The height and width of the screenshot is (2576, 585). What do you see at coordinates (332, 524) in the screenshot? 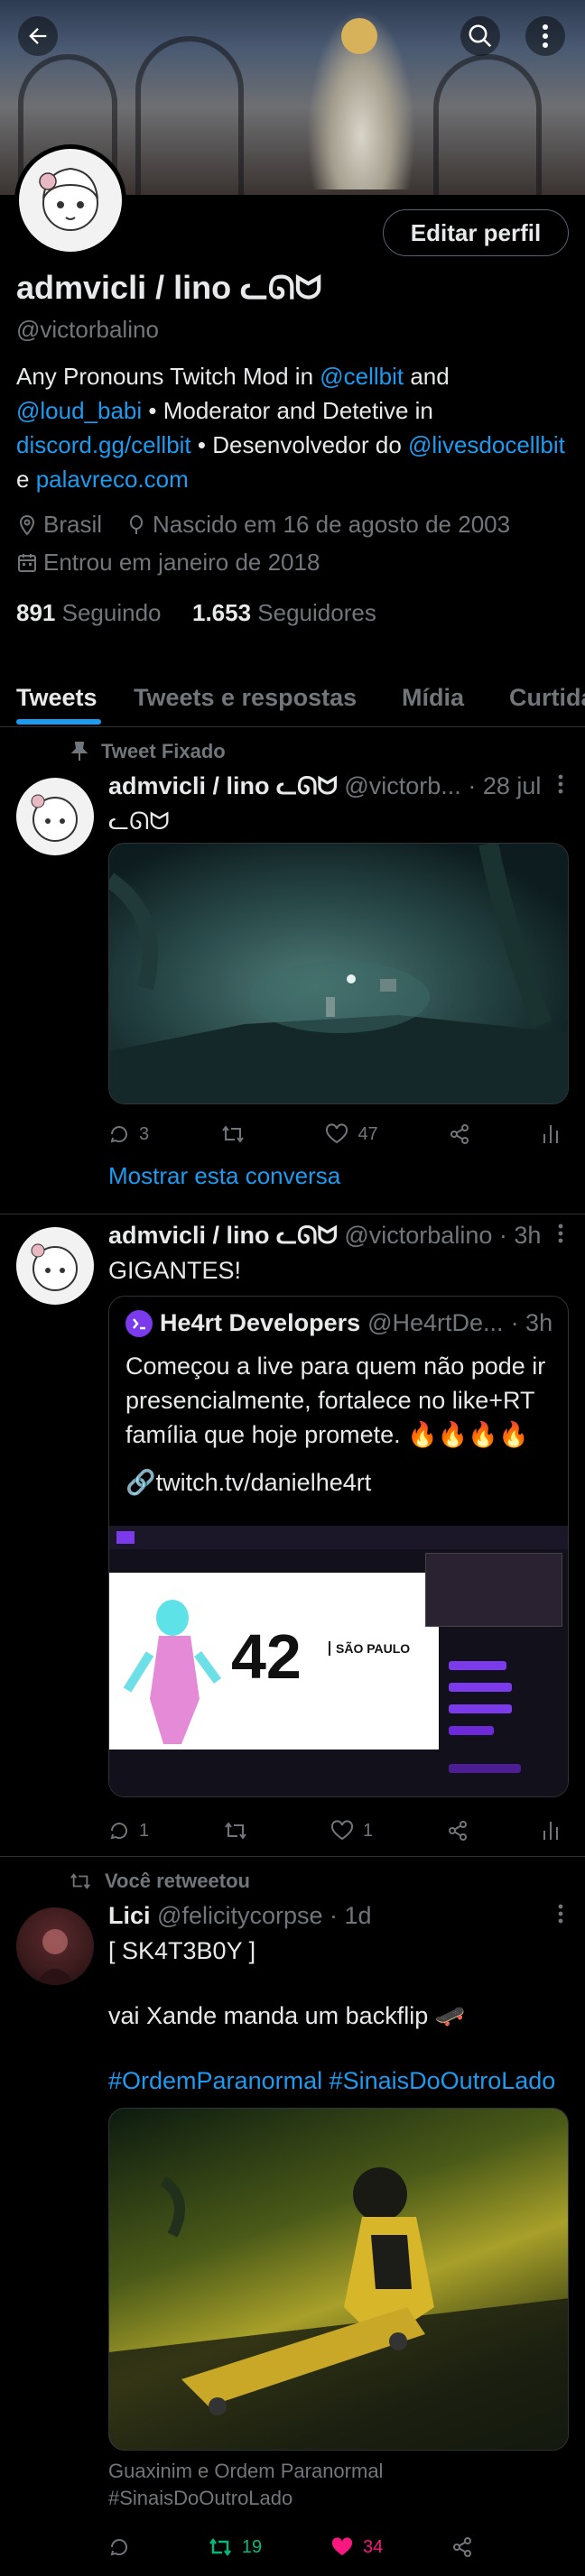
I see `profile-birthday: Nascido em 16 de agosto de 2003` at bounding box center [332, 524].